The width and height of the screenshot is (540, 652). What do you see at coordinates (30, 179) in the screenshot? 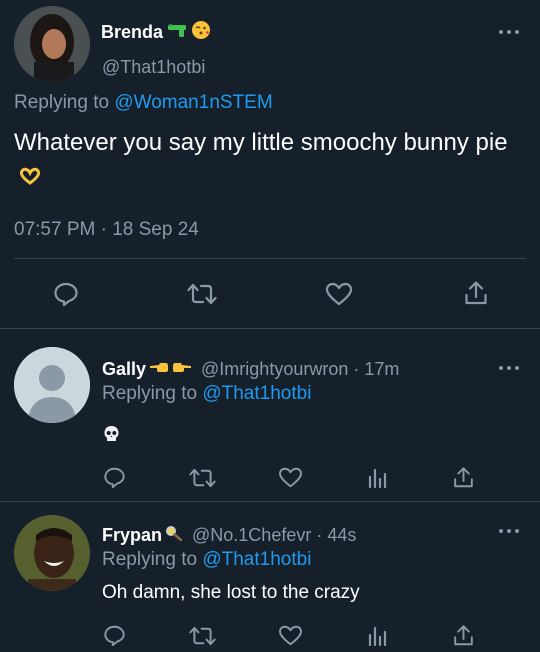
I see `heart-hands-emoji` at bounding box center [30, 179].